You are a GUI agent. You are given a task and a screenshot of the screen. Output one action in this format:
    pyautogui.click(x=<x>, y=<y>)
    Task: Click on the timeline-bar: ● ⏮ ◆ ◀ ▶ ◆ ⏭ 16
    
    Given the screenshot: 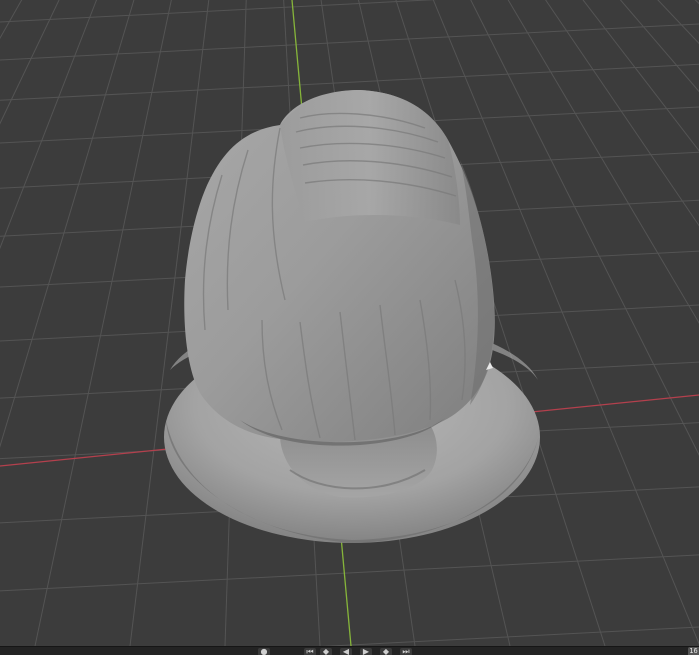 What is the action you would take?
    pyautogui.click(x=349, y=650)
    